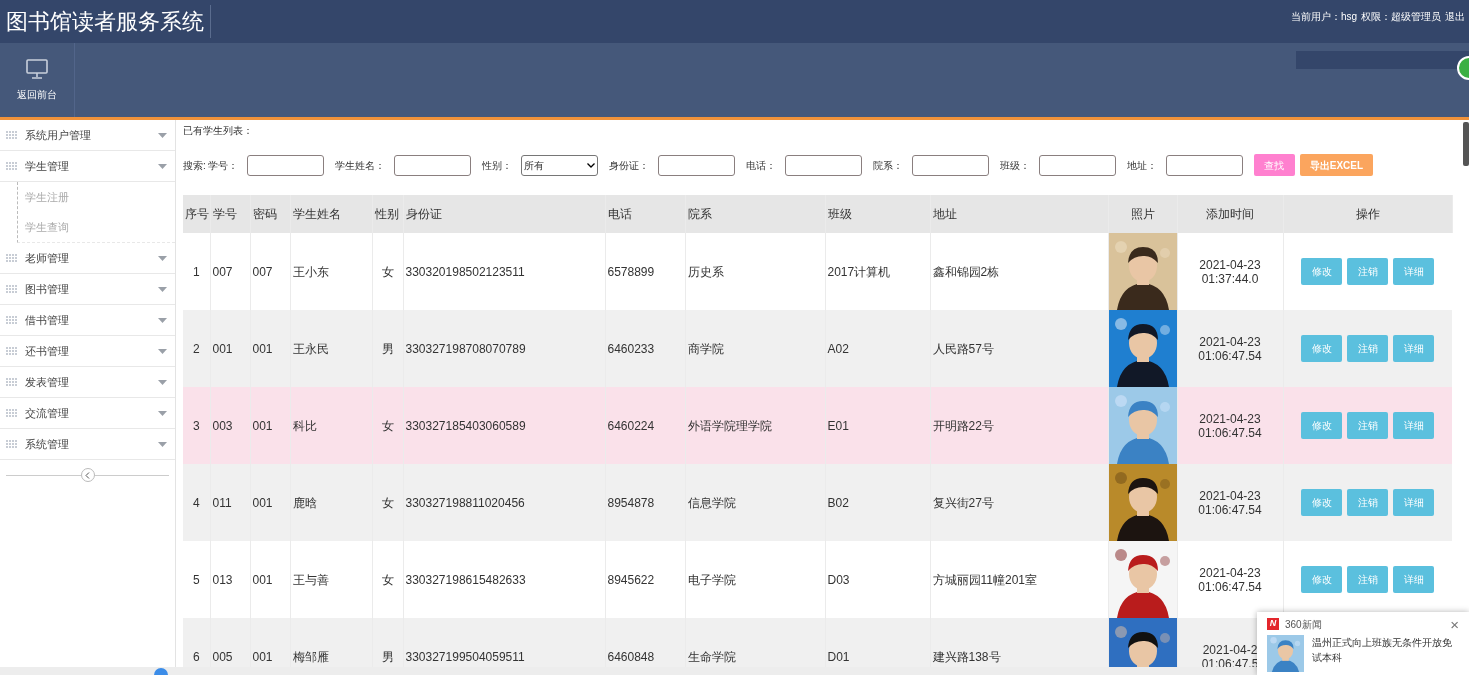 This screenshot has width=1469, height=675. Describe the element at coordinates (96, 227) in the screenshot. I see `sidebar-subitem: 学生查询` at that location.